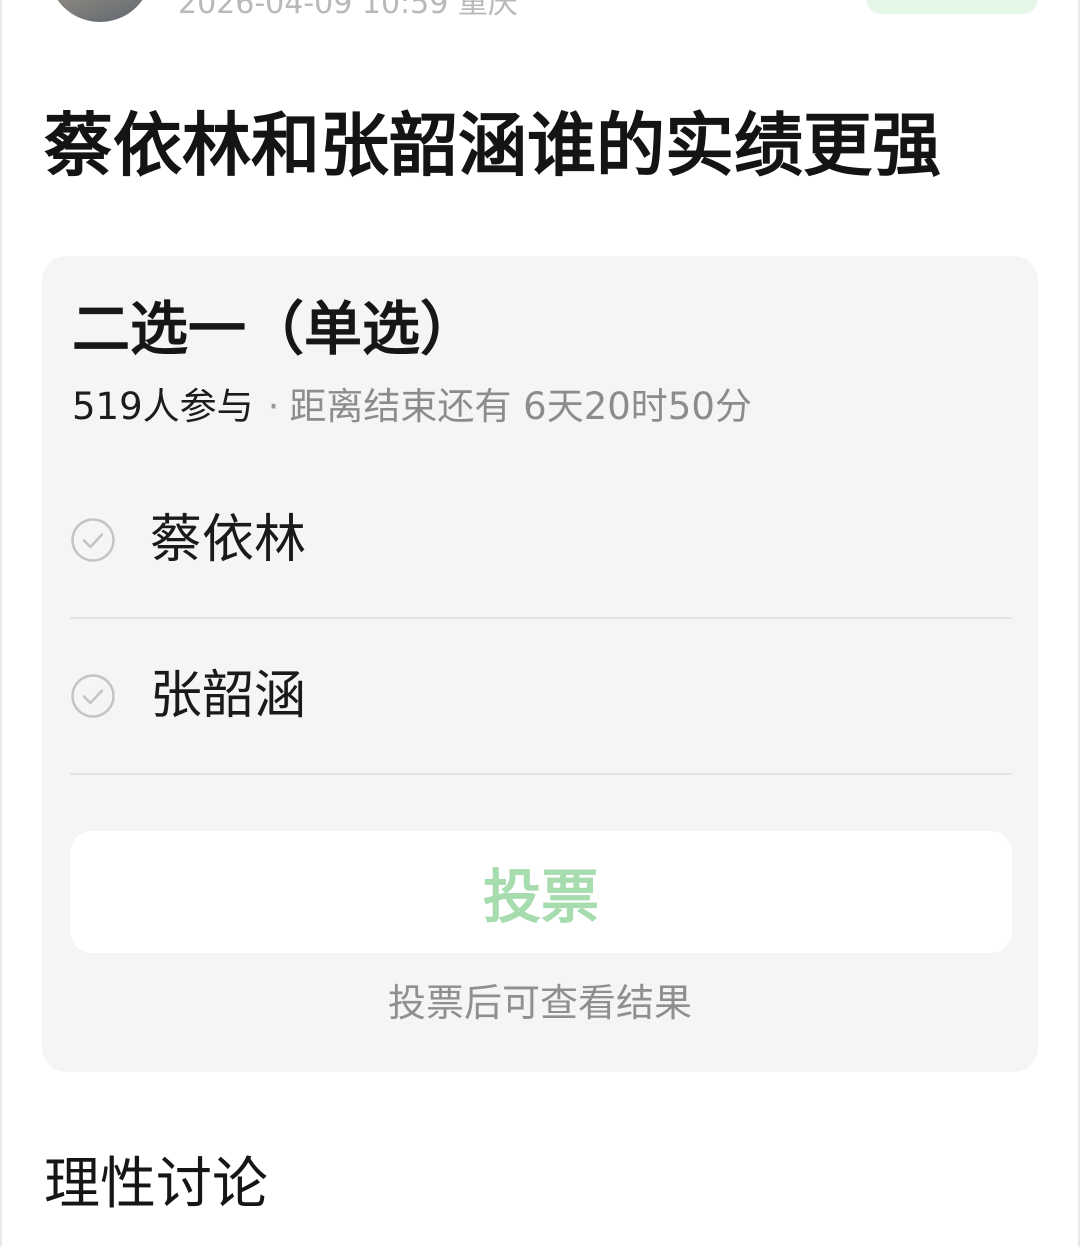 The height and width of the screenshot is (1247, 1080). I want to click on post-time-location: 2026-04-09 10:59 重庆, so click(348, 10).